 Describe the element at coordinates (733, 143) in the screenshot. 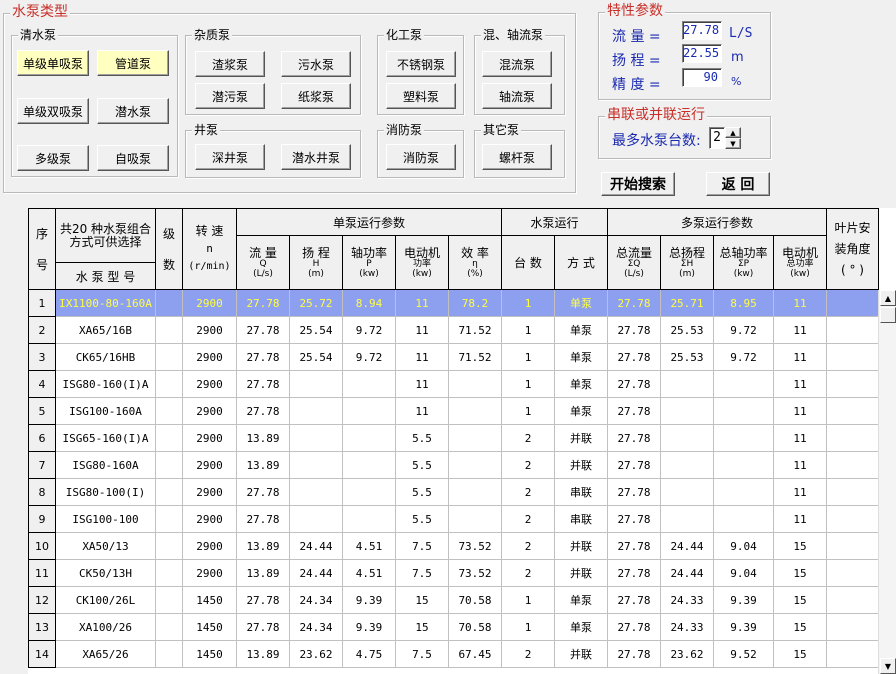

I see `spin-down-icon: ▼` at that location.